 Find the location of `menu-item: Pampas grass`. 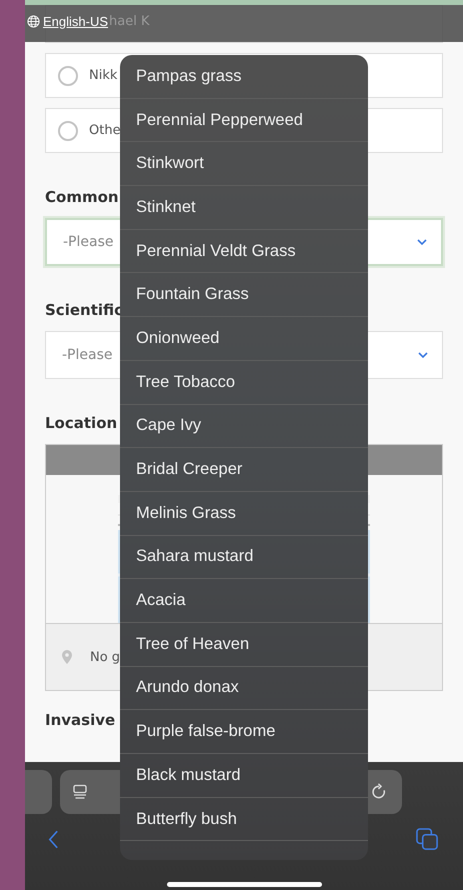

menu-item: Pampas grass is located at coordinates (244, 77).